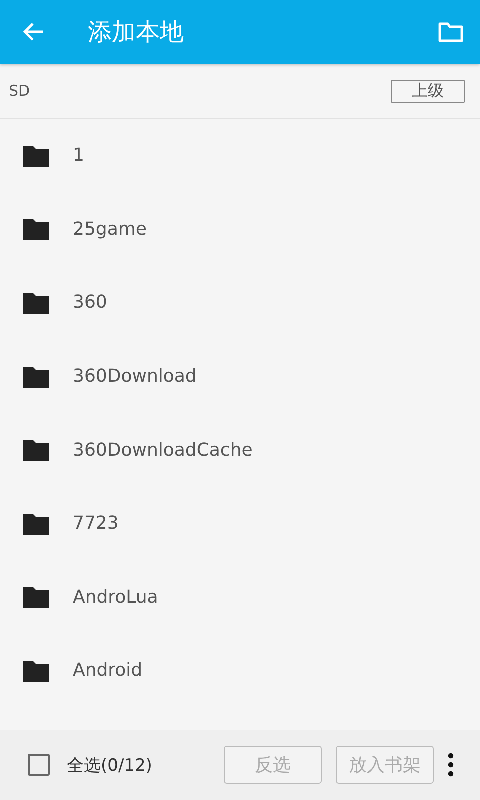  What do you see at coordinates (39, 765) in the screenshot?
I see `select-all-checkbox` at bounding box center [39, 765].